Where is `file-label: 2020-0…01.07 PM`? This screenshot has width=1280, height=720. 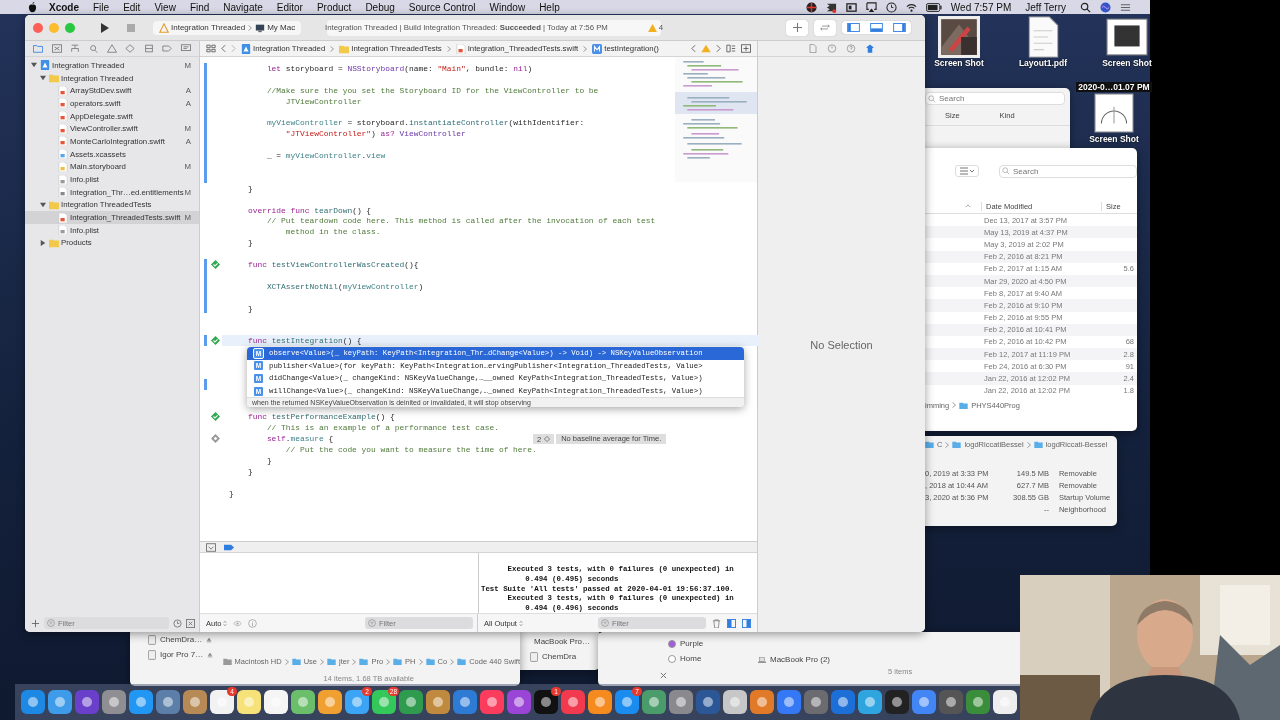
file-label: 2020-0…01.07 PM is located at coordinates (1114, 87).